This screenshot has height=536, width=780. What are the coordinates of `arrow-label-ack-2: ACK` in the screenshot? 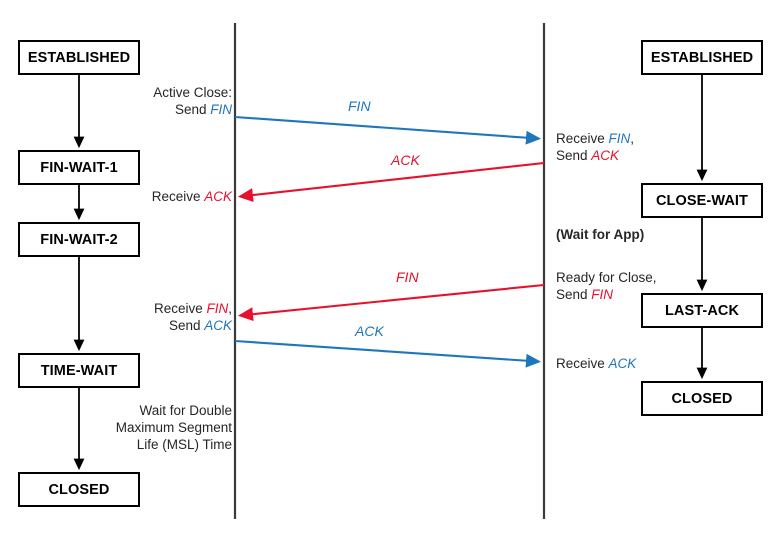 It's located at (369, 331).